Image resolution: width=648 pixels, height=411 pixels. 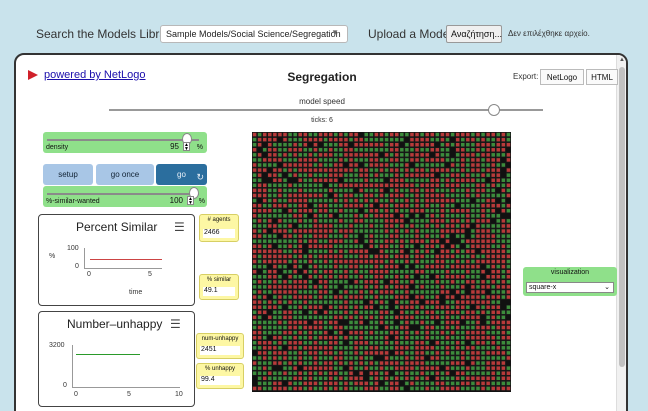 I want to click on density-slider-track, so click(x=123, y=140).